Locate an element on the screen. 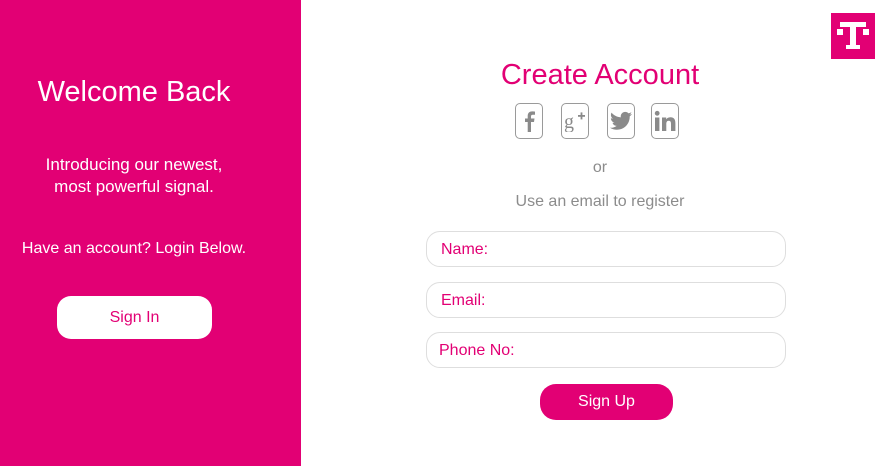 This screenshot has height=466, width=891. phone-field: Phone No: is located at coordinates (606, 350).